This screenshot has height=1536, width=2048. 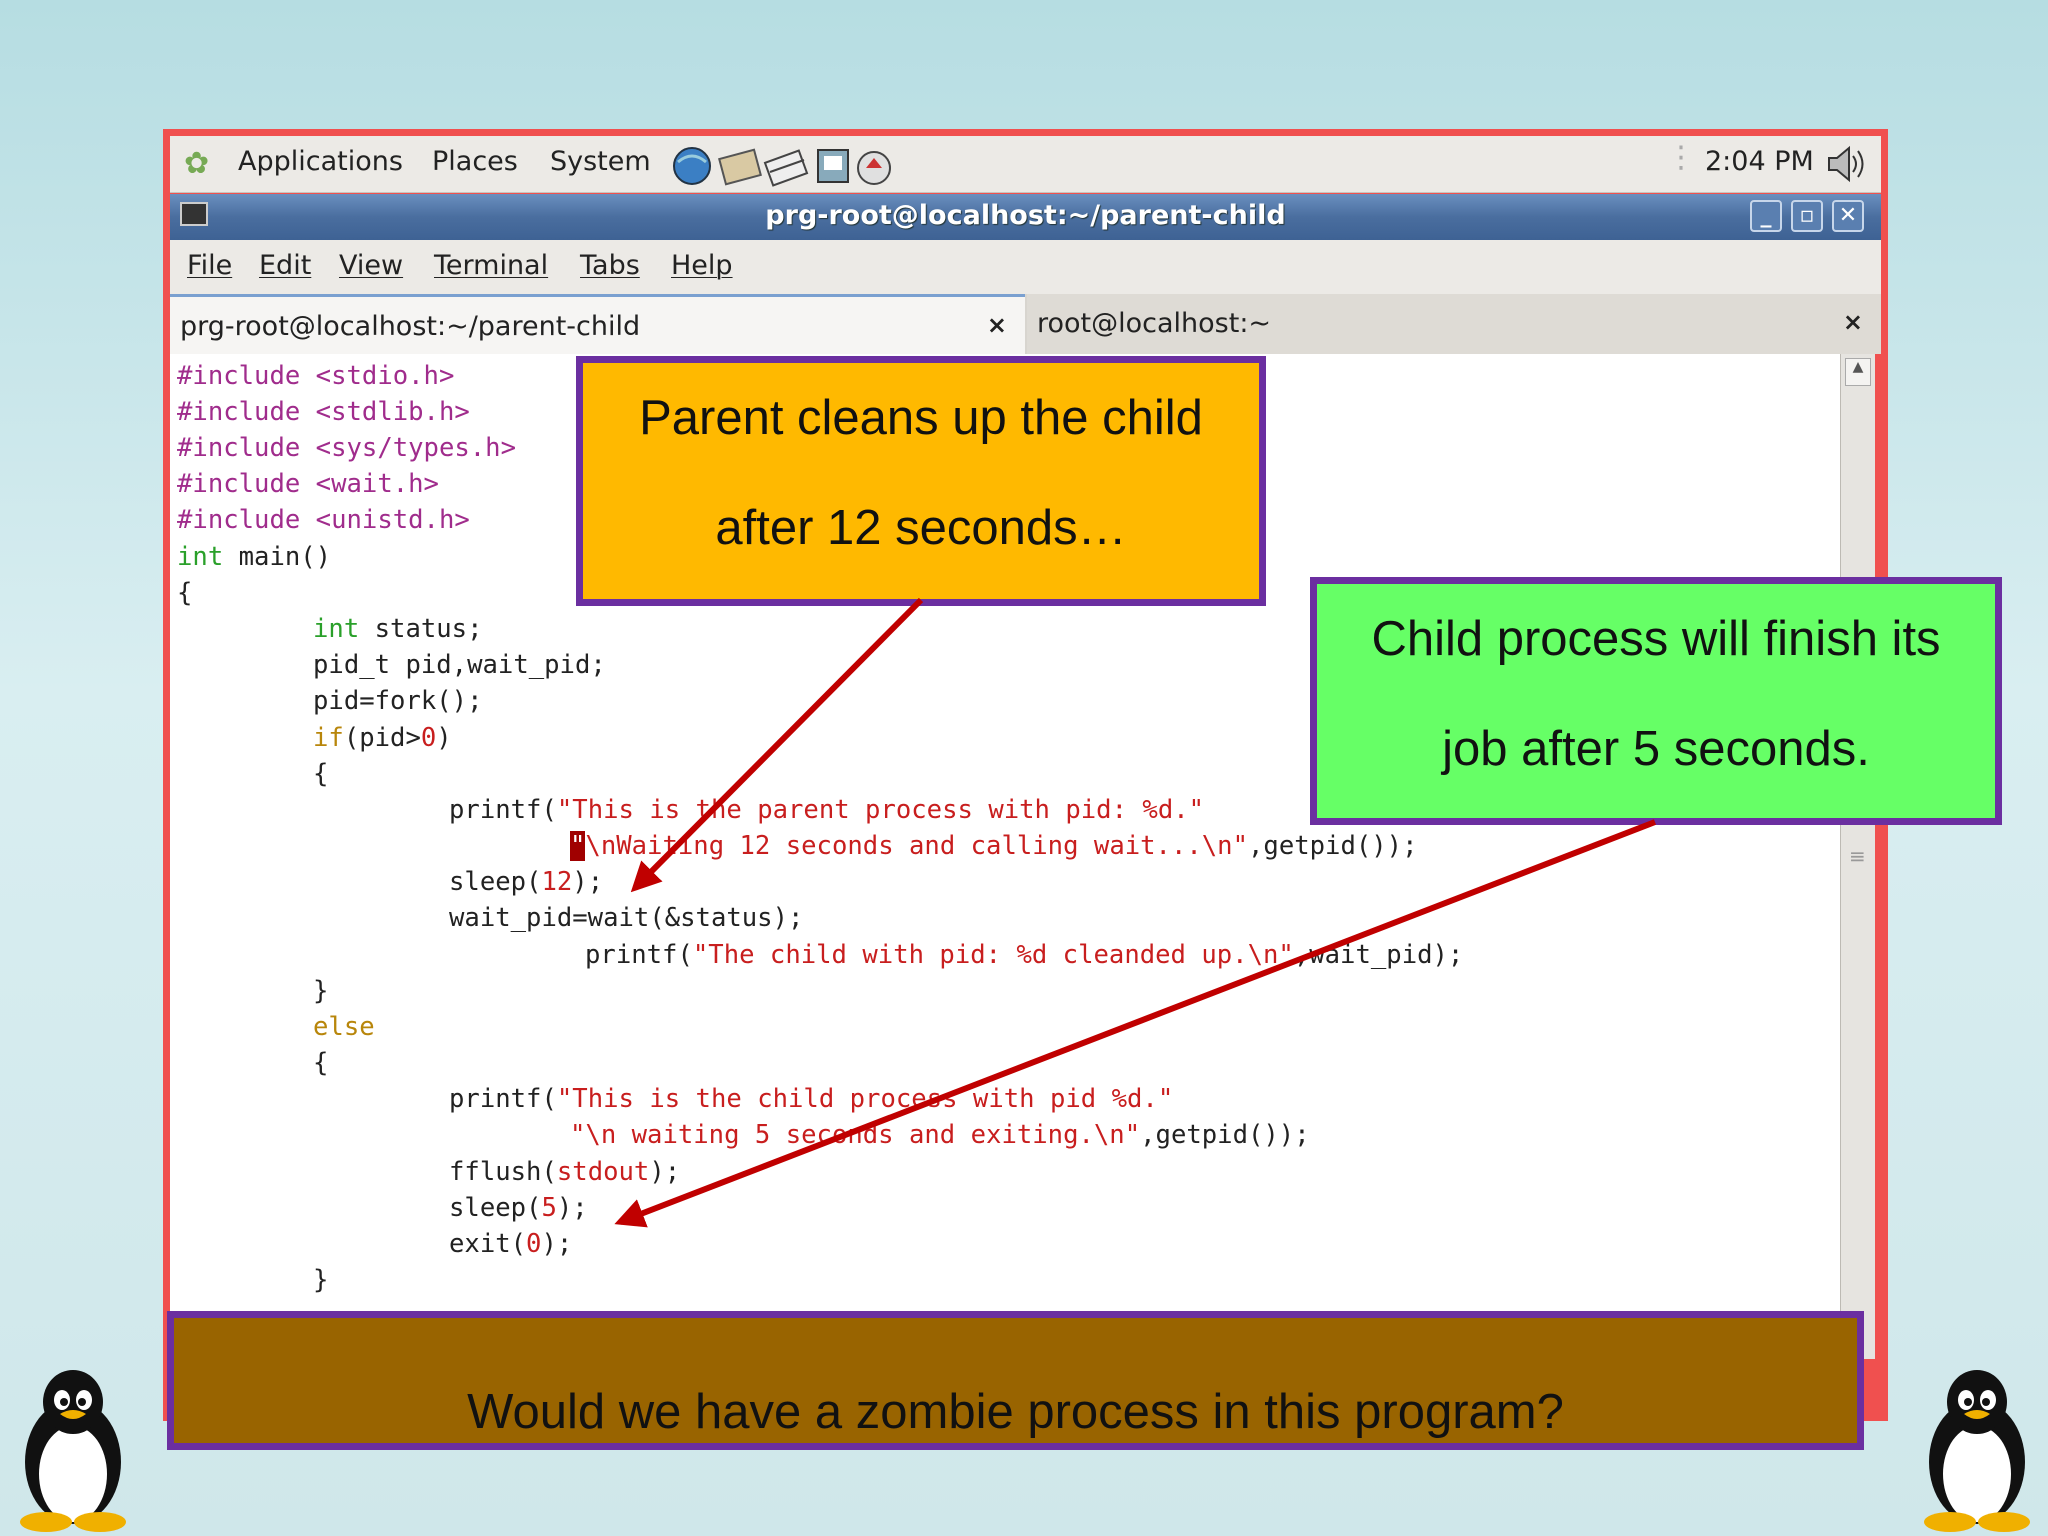 I want to click on menu-view: View, so click(x=371, y=265).